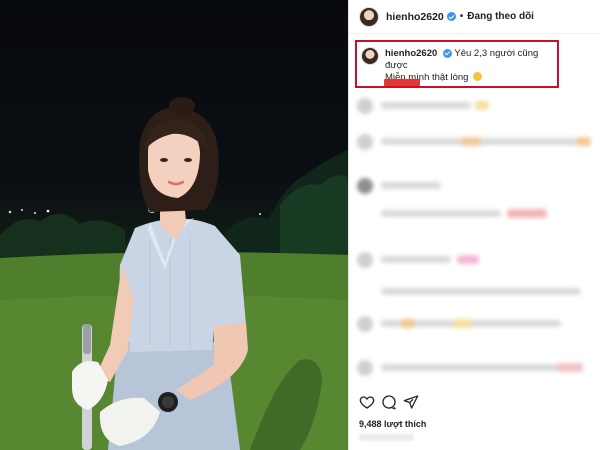 The height and width of the screenshot is (450, 600). I want to click on post-date-placeholder, so click(386, 437).